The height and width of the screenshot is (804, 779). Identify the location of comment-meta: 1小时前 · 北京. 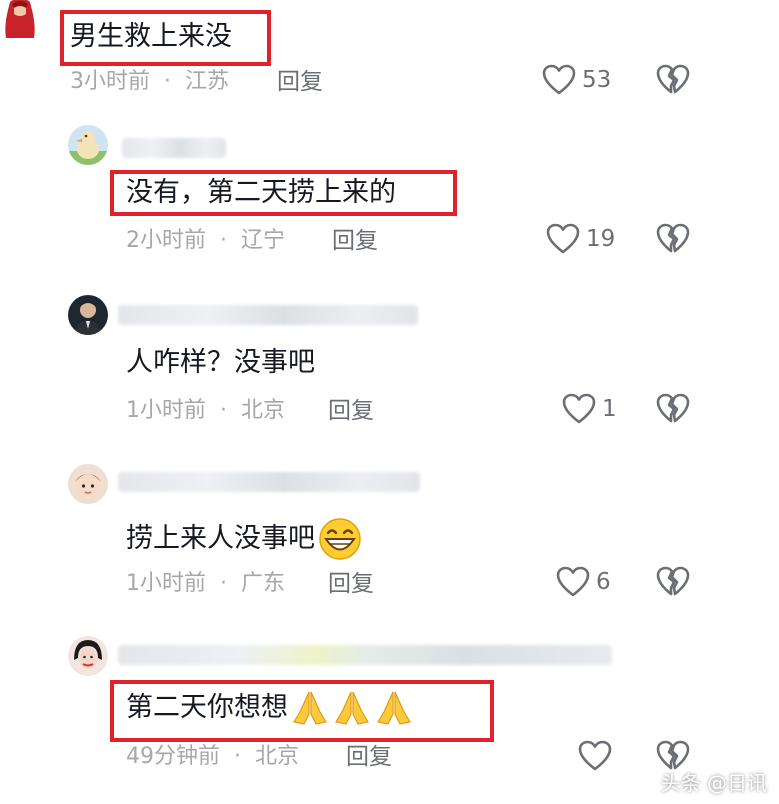
(205, 411).